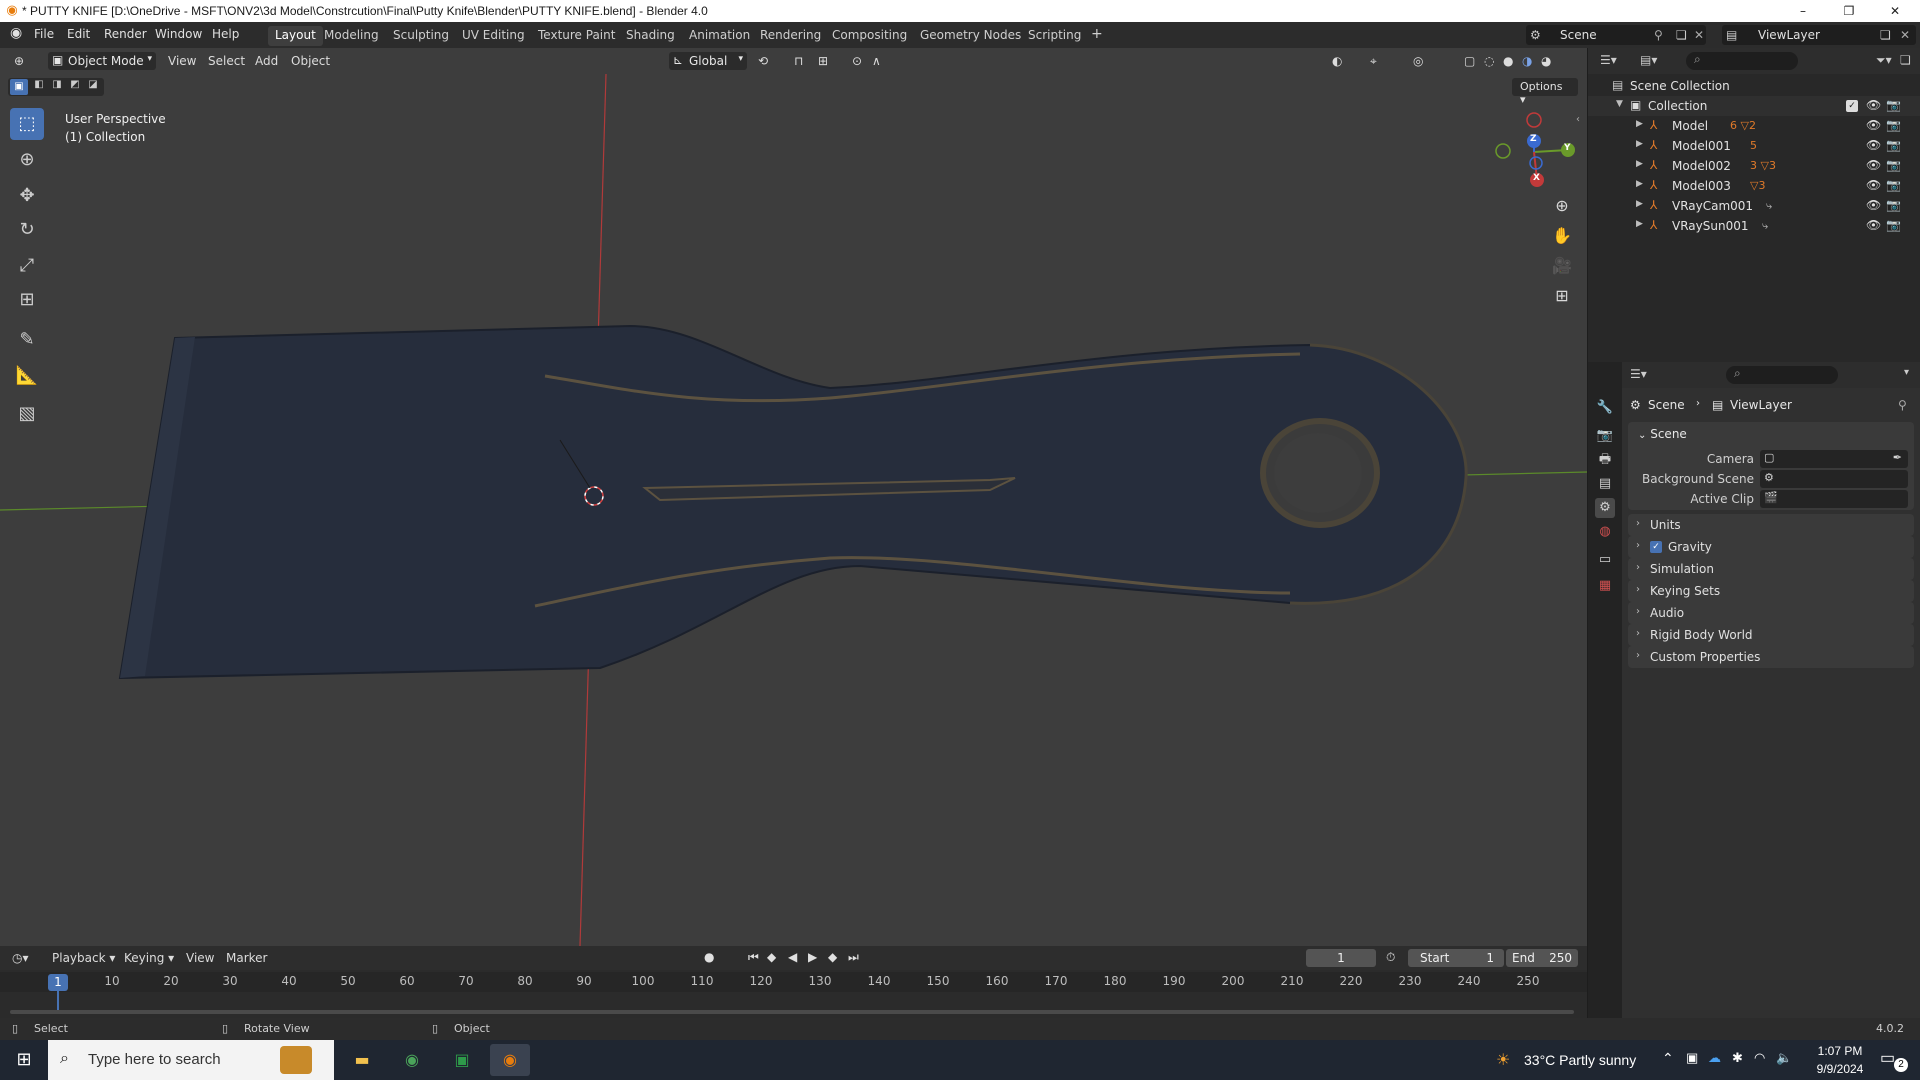 The image size is (1920, 1080). What do you see at coordinates (1489, 61) in the screenshot?
I see `wireframe-shading-icon: ◌` at bounding box center [1489, 61].